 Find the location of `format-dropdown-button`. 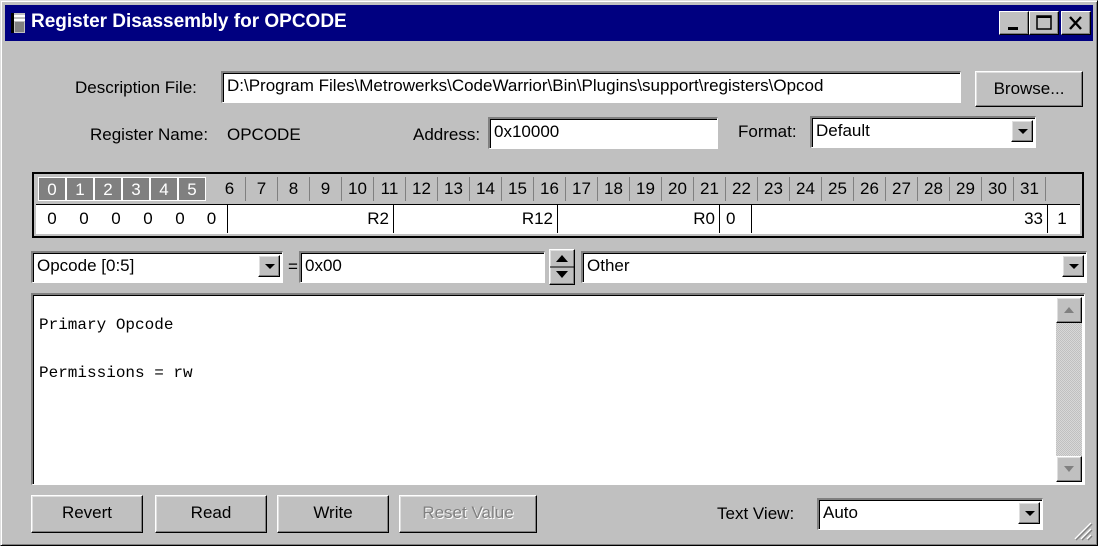

format-dropdown-button is located at coordinates (1022, 131).